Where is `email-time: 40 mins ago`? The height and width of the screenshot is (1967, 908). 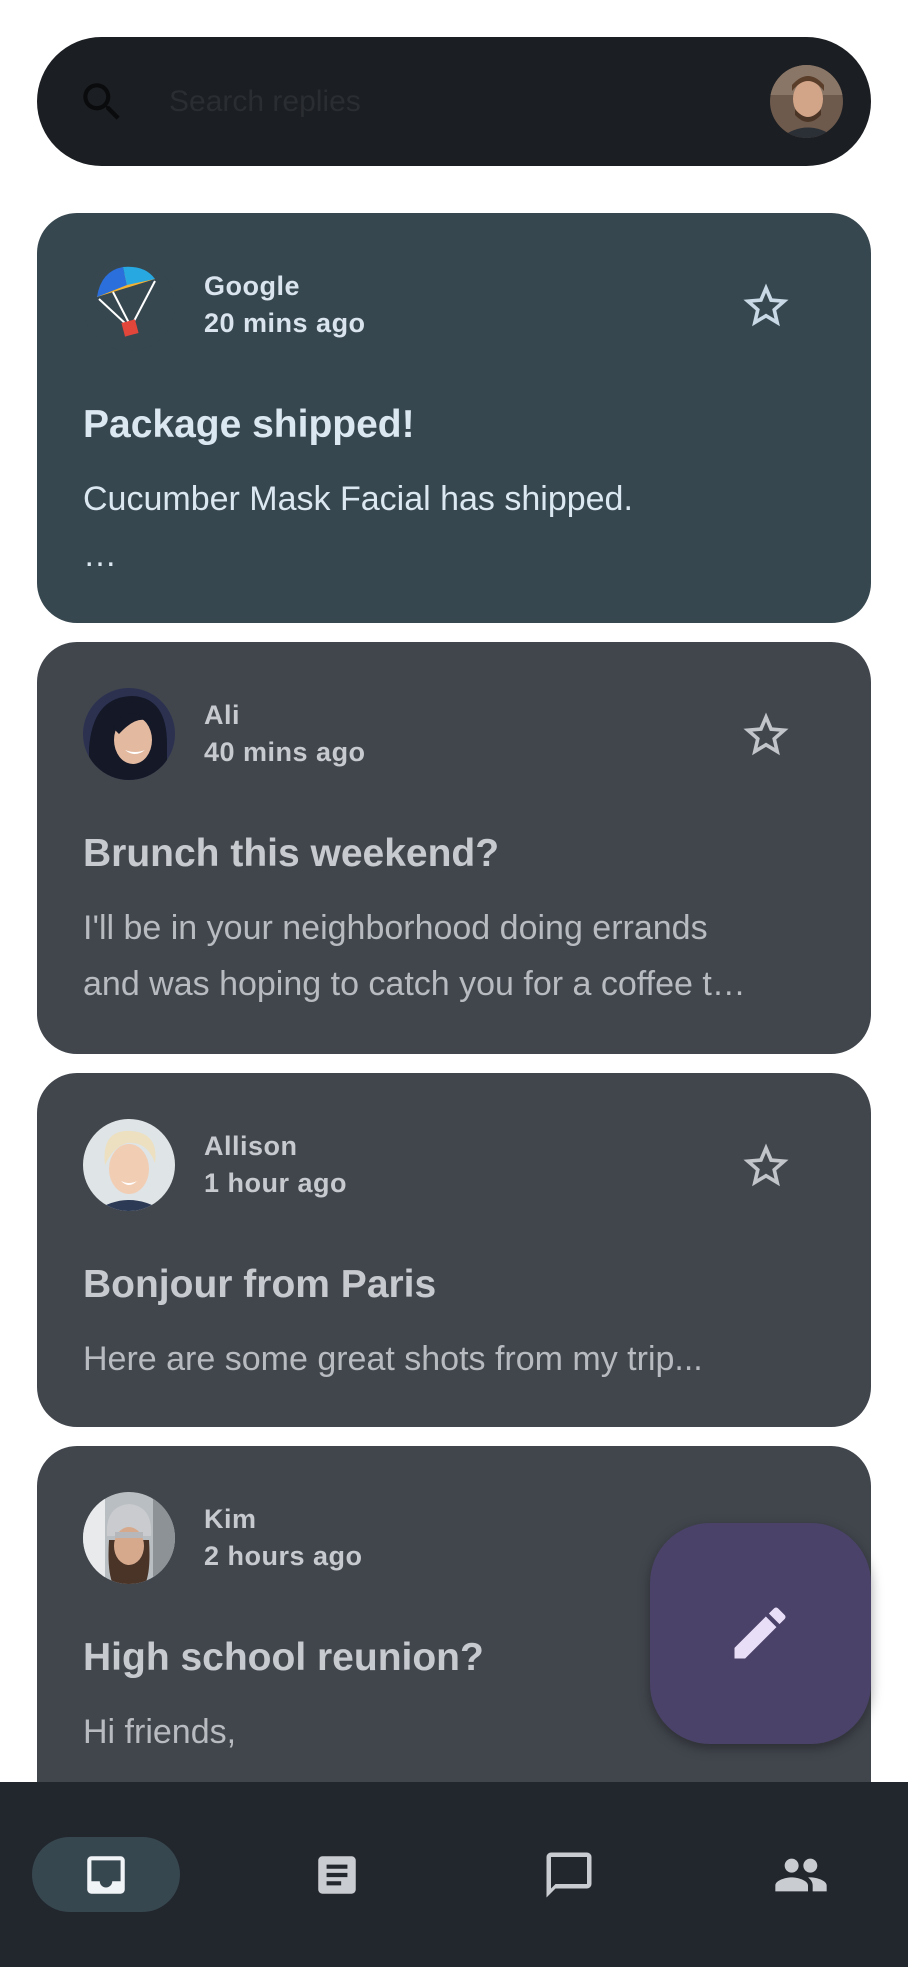
email-time: 40 mins ago is located at coordinates (285, 752).